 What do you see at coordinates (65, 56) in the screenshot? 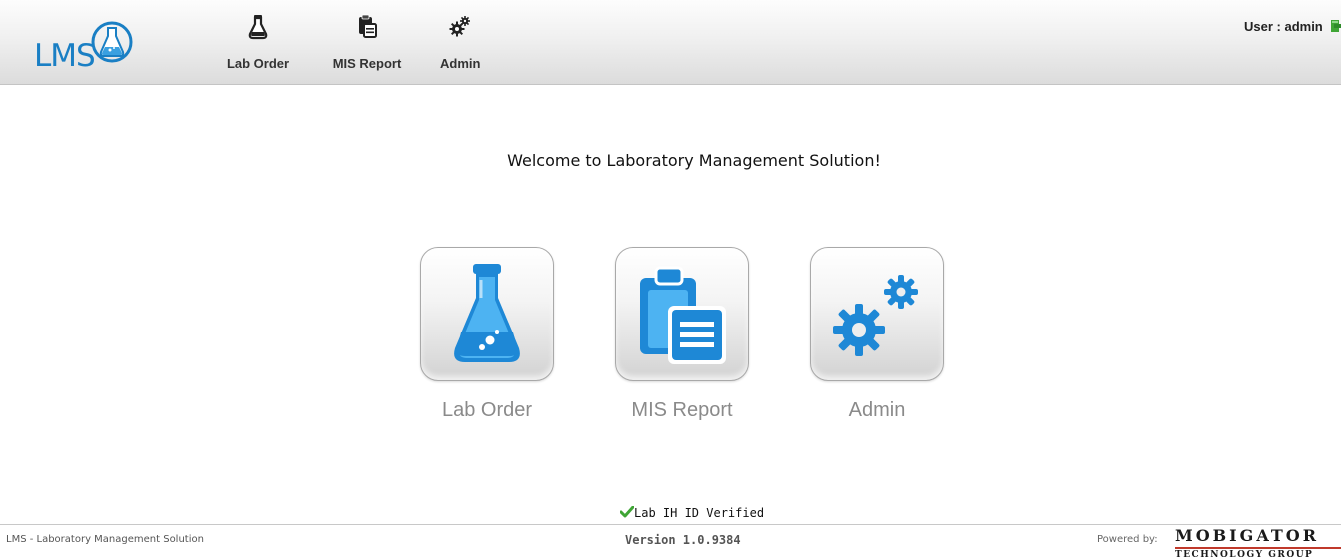
I see `logo-text: LMS` at bounding box center [65, 56].